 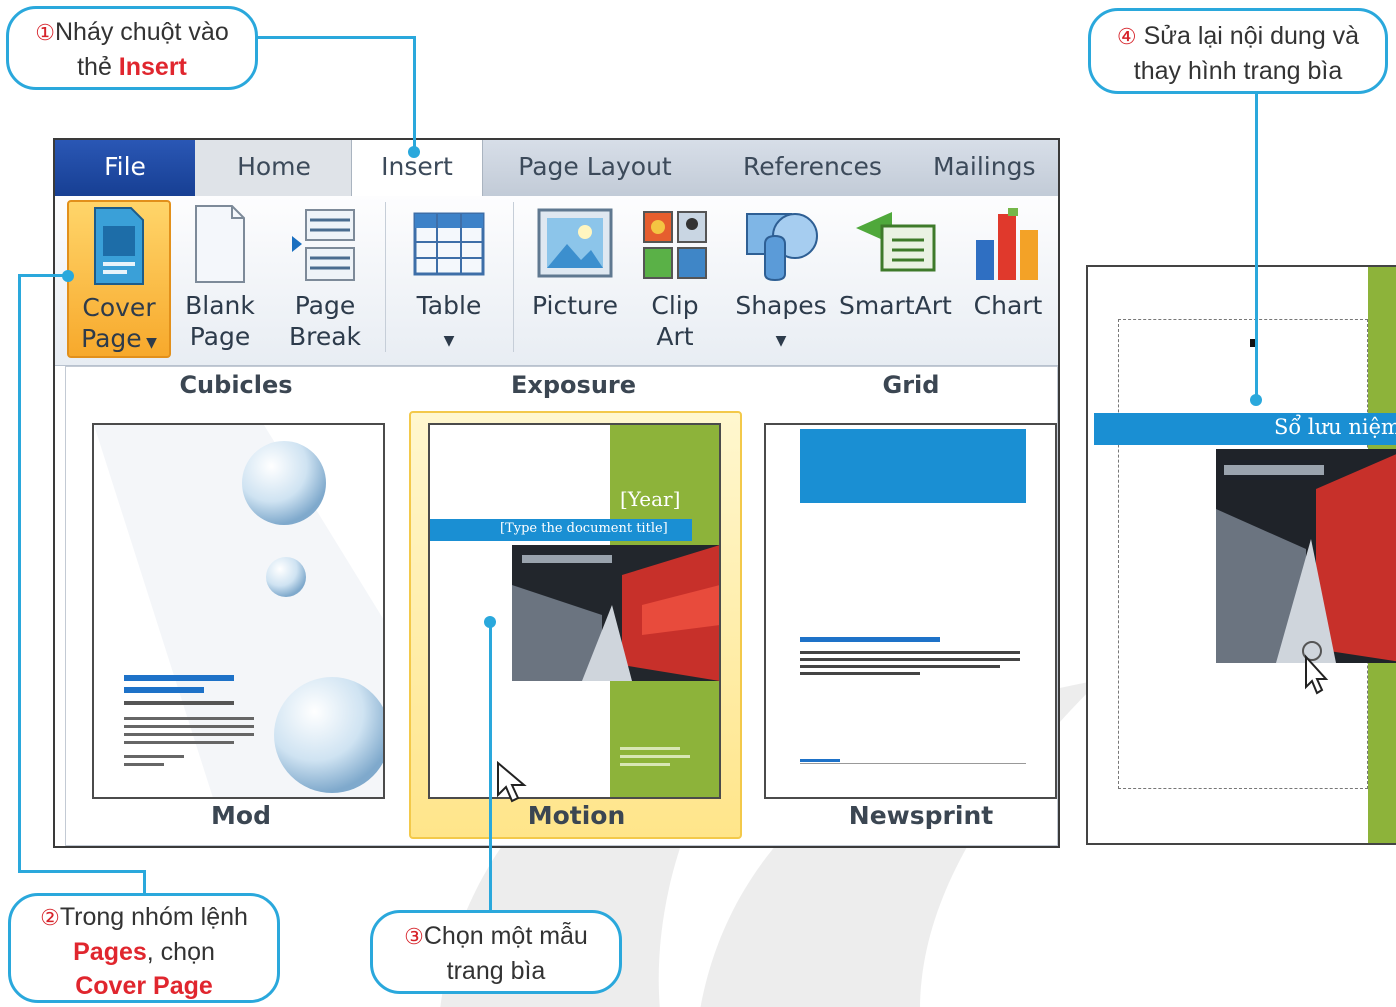 I want to click on table-button: Table ▼, so click(x=449, y=279).